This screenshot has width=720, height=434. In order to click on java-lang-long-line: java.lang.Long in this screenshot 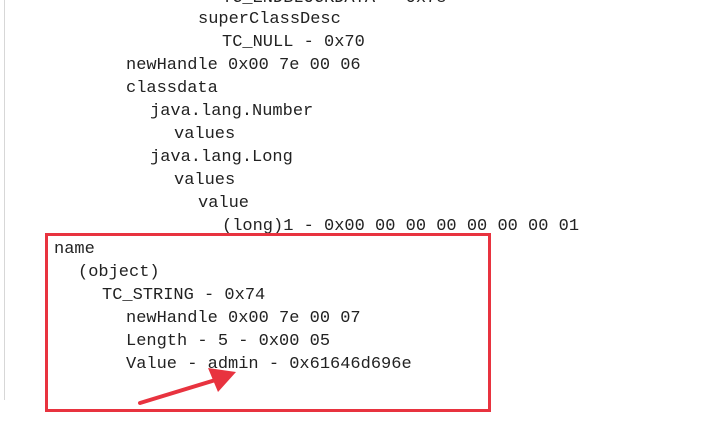, I will do `click(221, 157)`.